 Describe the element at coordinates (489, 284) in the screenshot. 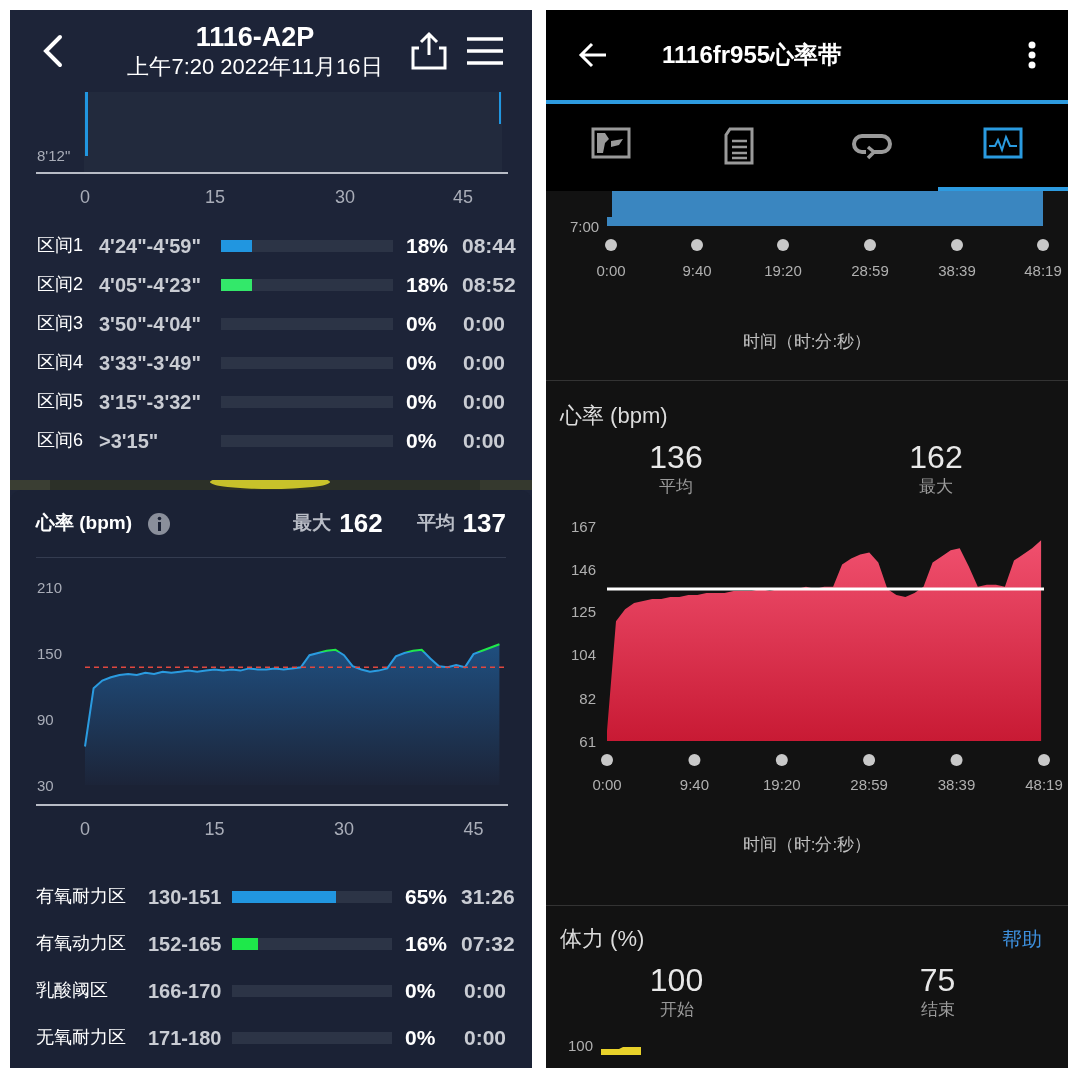

I see `zone-time: 08:52` at that location.